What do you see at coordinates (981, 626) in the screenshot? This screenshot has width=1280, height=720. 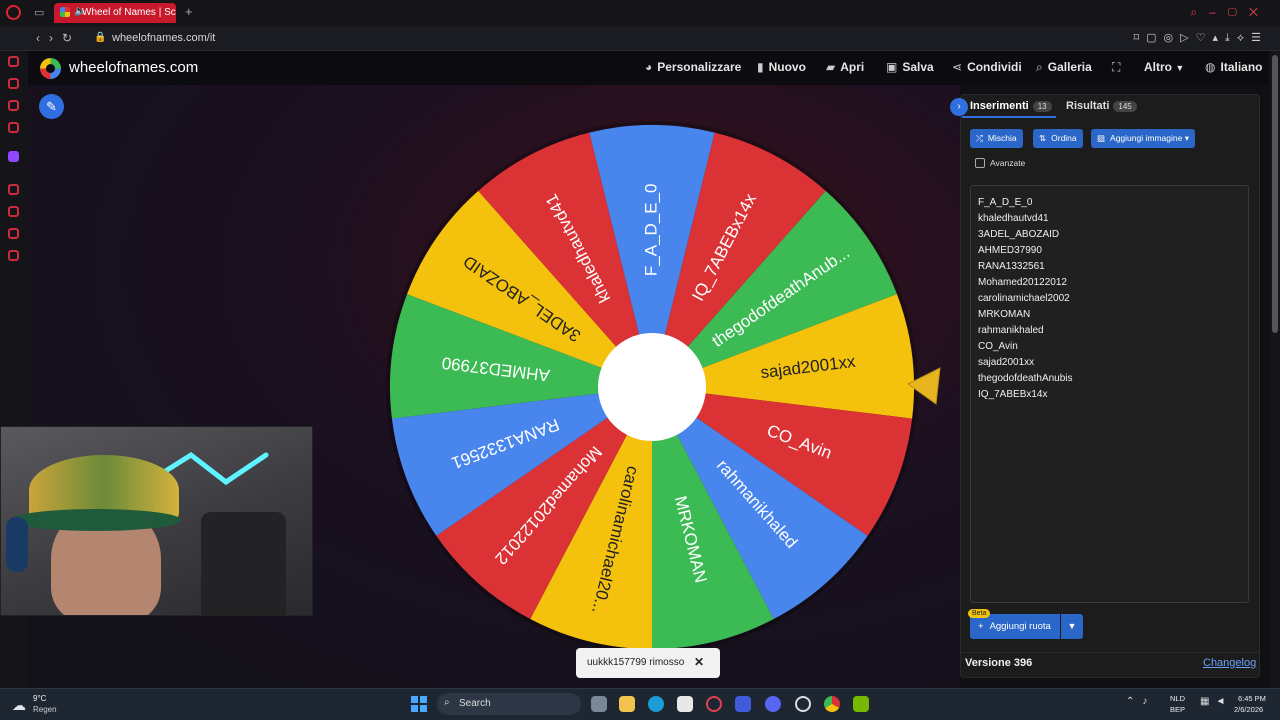 I see `plus-icon: +` at bounding box center [981, 626].